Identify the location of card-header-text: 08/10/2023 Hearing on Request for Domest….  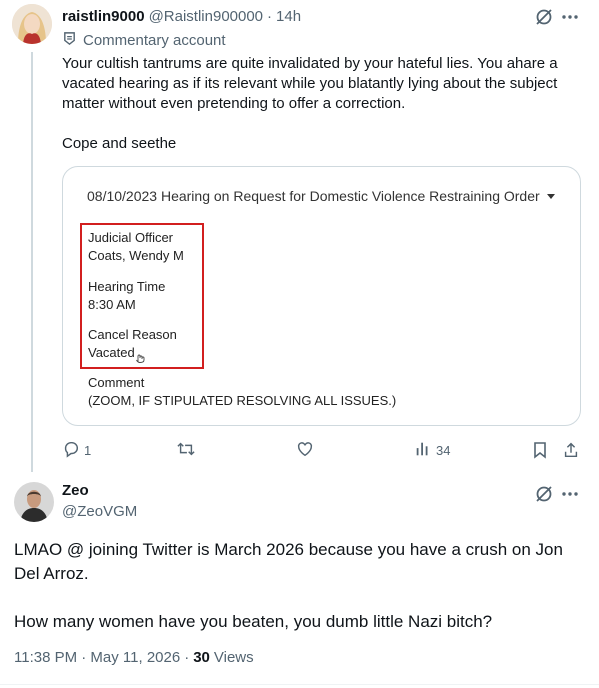
(313, 196).